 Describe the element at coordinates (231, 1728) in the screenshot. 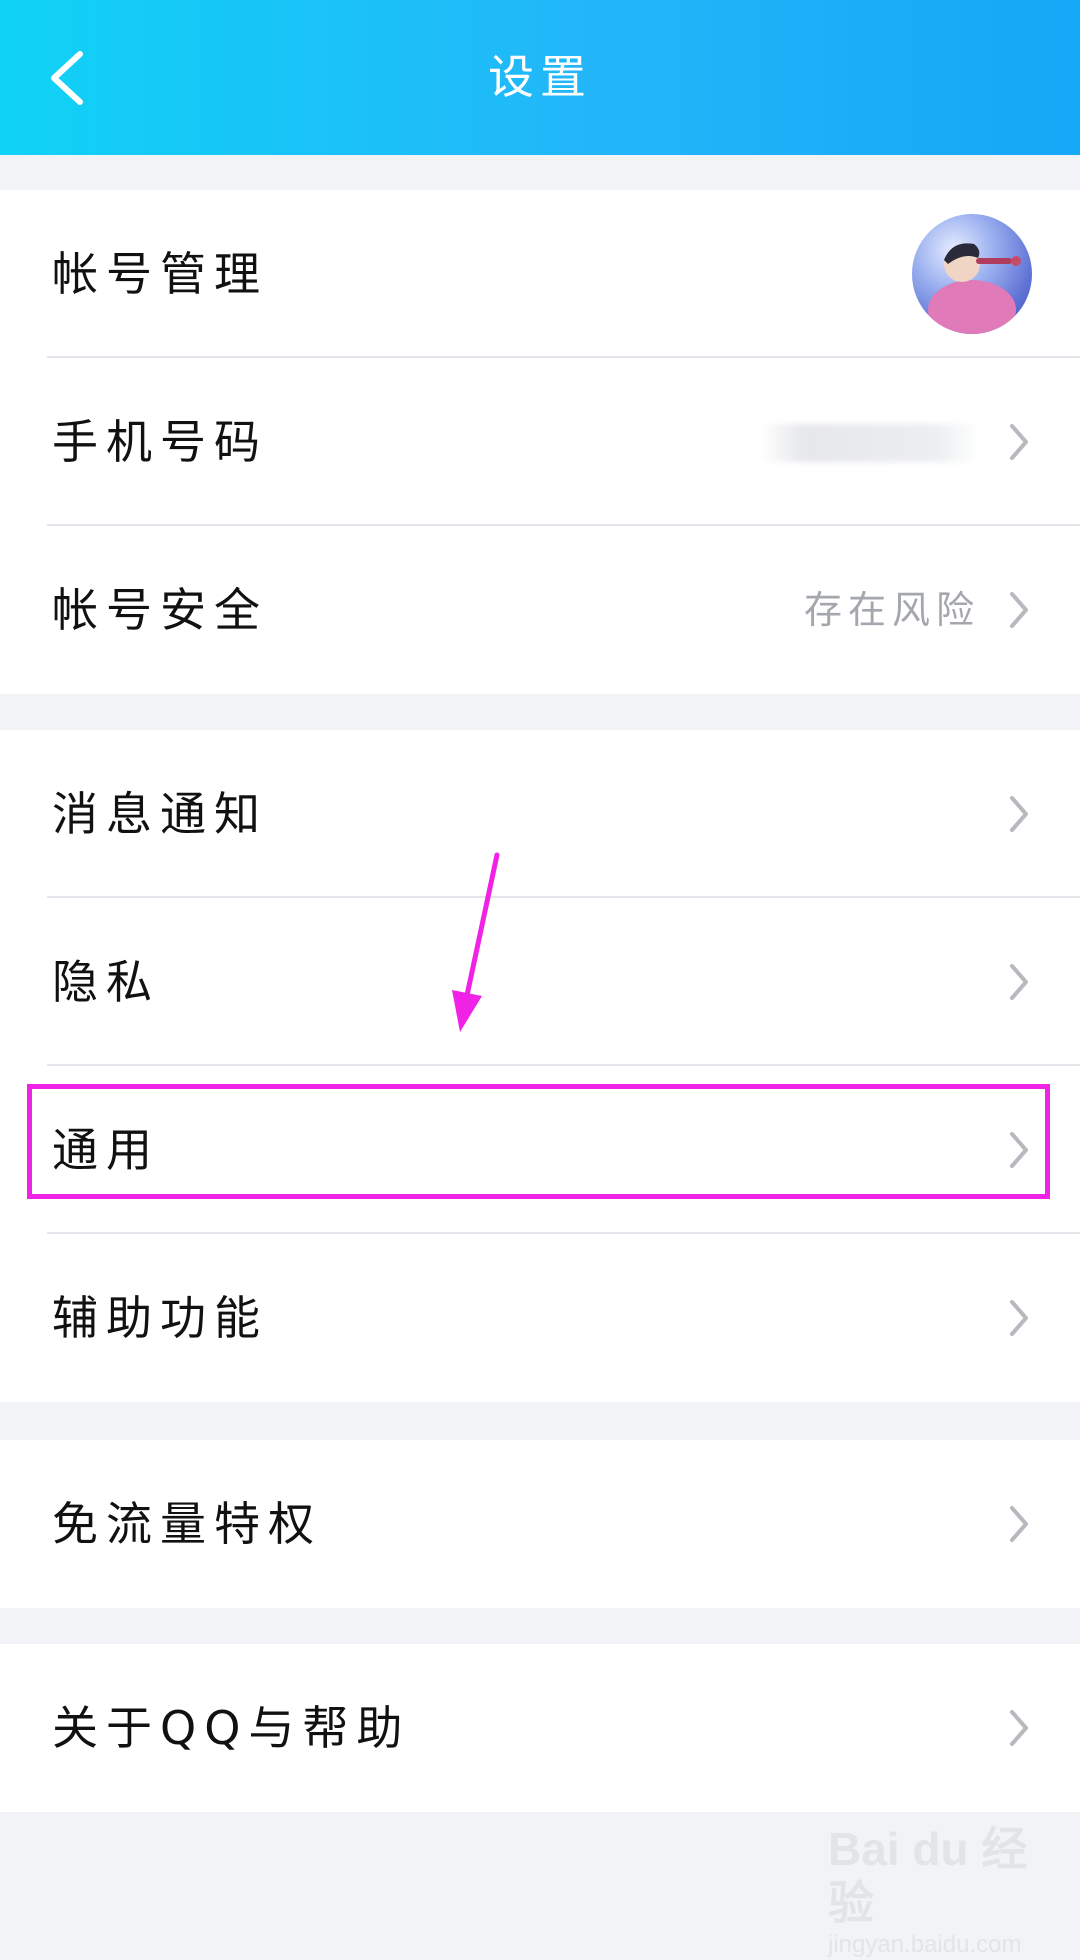

I see `settings-item-label: 关于QQ与帮助` at that location.